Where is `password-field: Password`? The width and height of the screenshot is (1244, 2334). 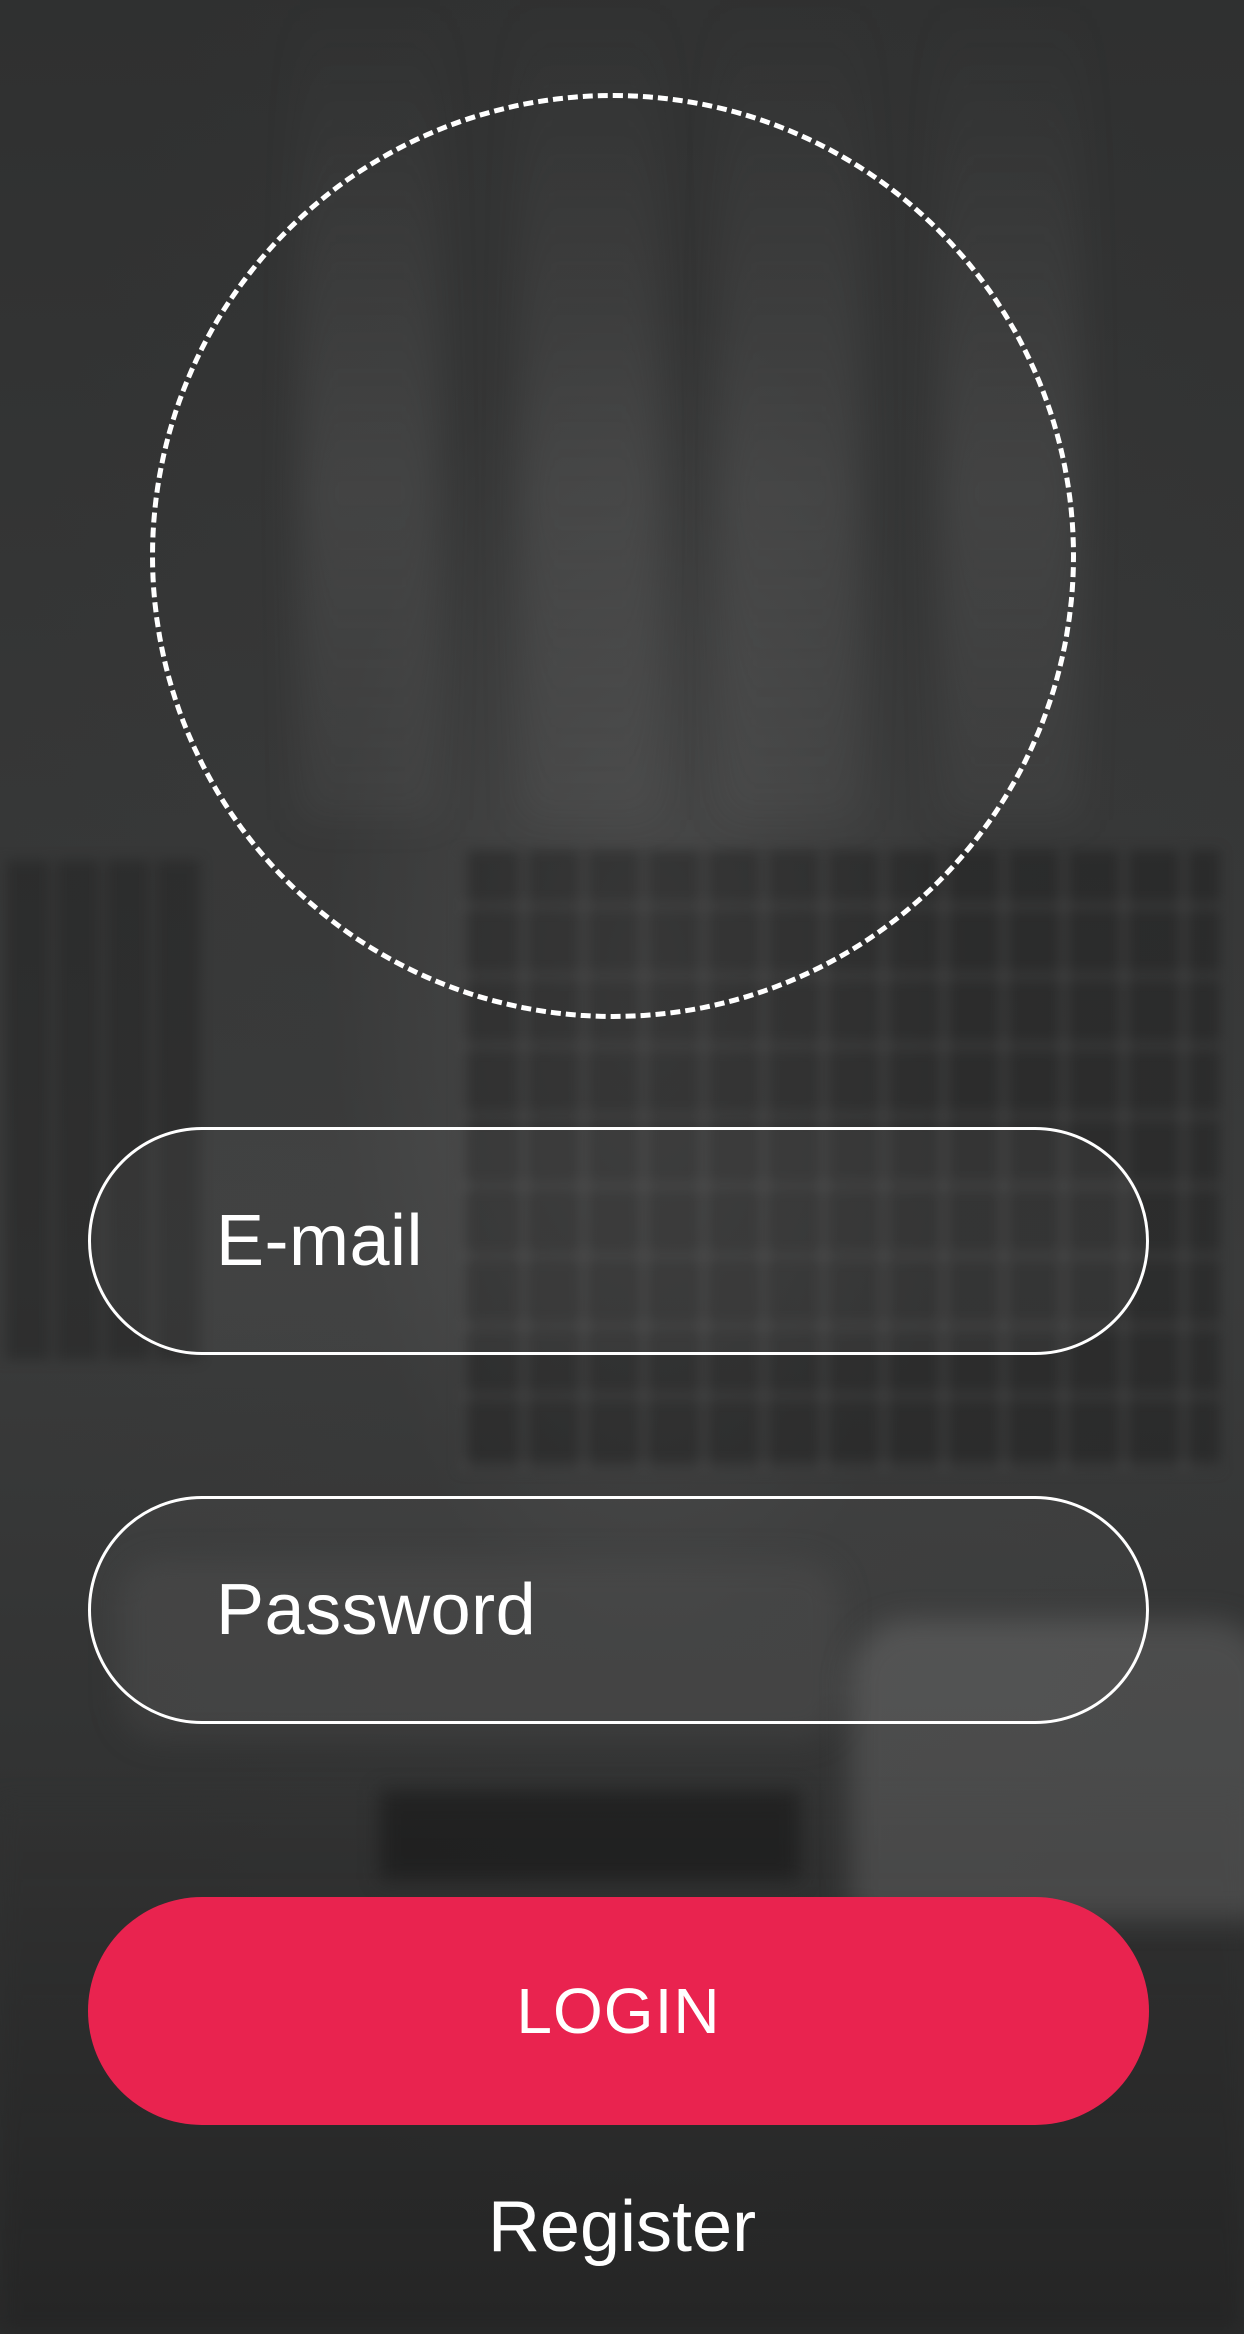 password-field: Password is located at coordinates (618, 1610).